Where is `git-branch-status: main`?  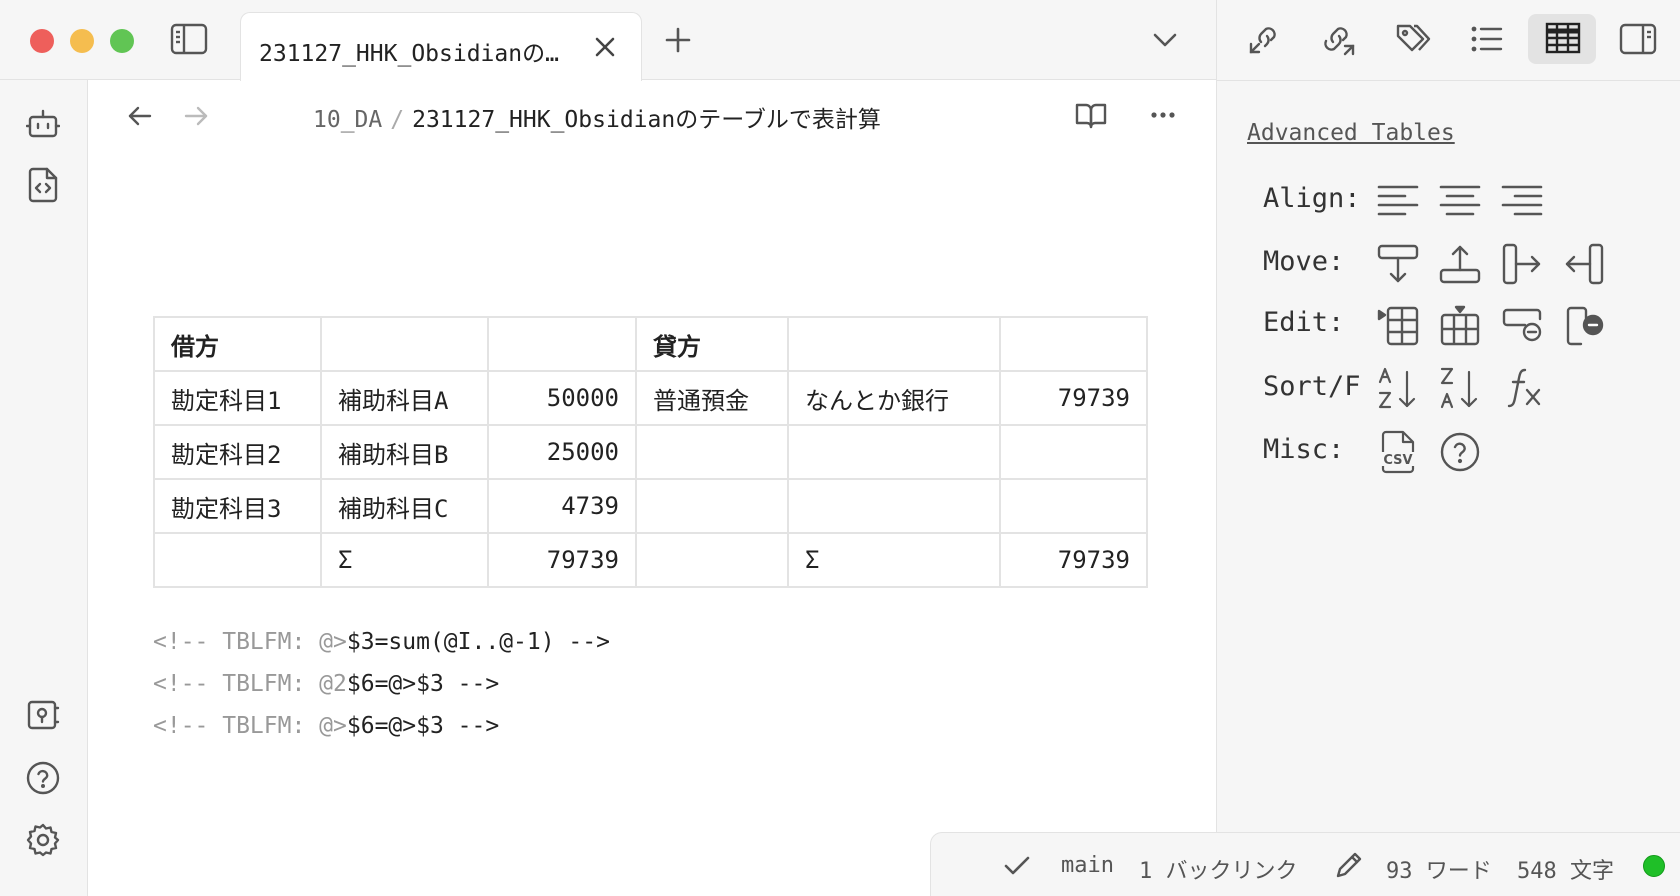 git-branch-status: main is located at coordinates (1087, 865).